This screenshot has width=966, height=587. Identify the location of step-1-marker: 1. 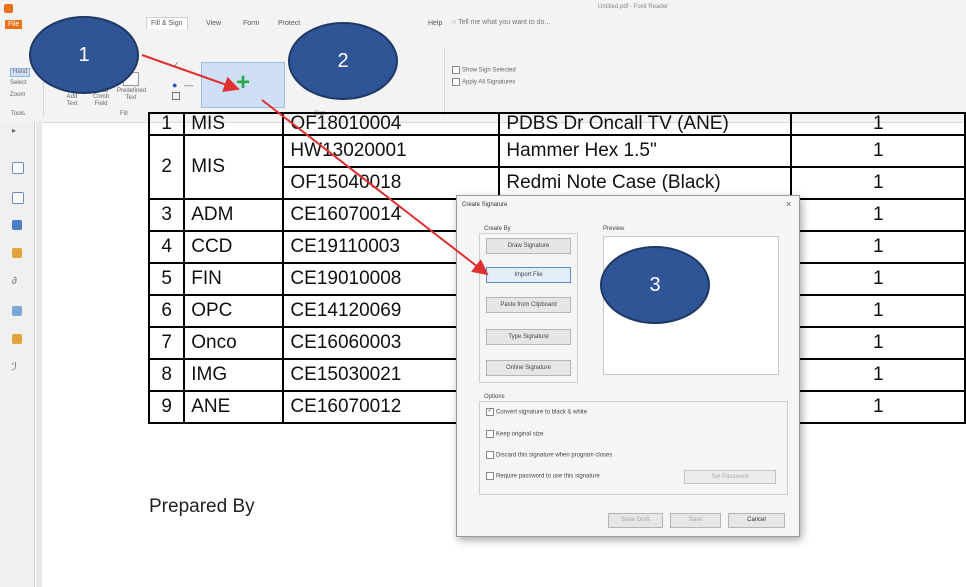
(84, 55).